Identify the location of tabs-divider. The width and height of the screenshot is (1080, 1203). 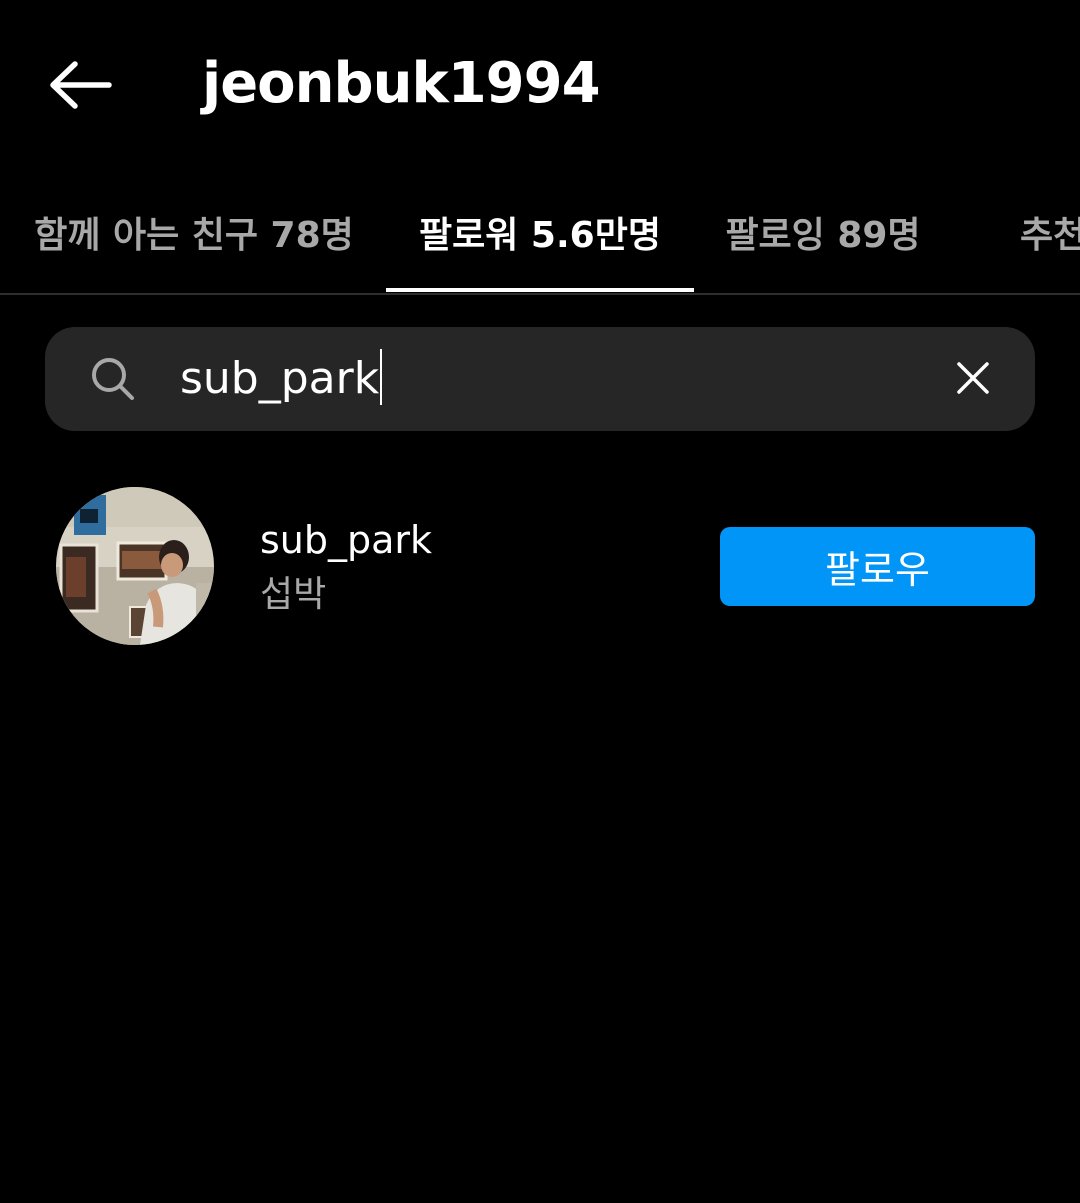
(540, 294).